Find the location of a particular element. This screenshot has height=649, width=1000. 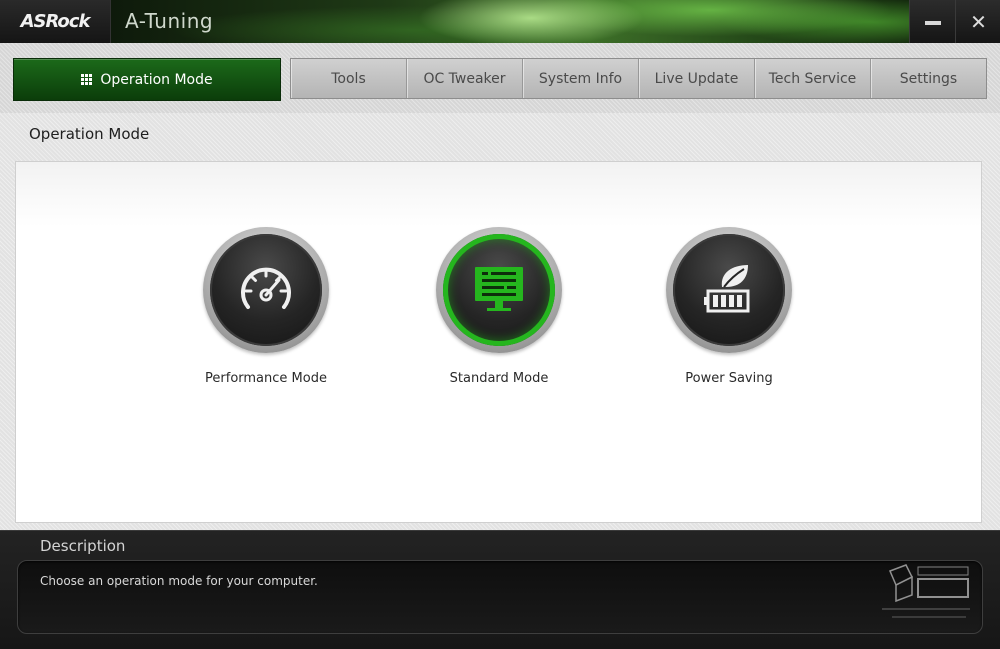

close-icon: ✕ is located at coordinates (978, 21).